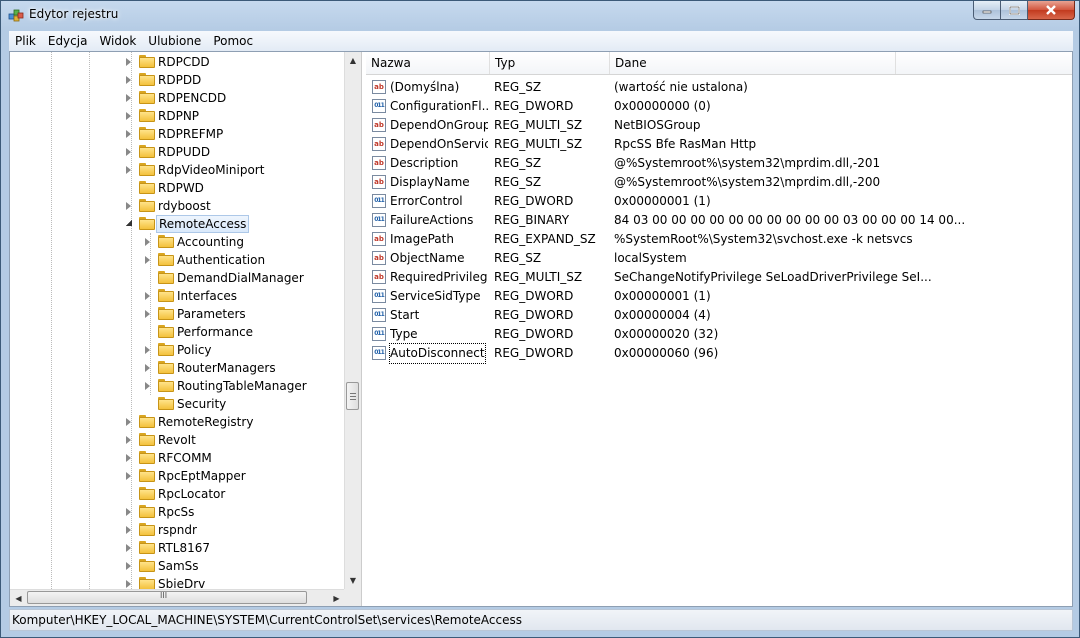  Describe the element at coordinates (540, 15) in the screenshot. I see `title-bar: Edytor rejestru` at that location.